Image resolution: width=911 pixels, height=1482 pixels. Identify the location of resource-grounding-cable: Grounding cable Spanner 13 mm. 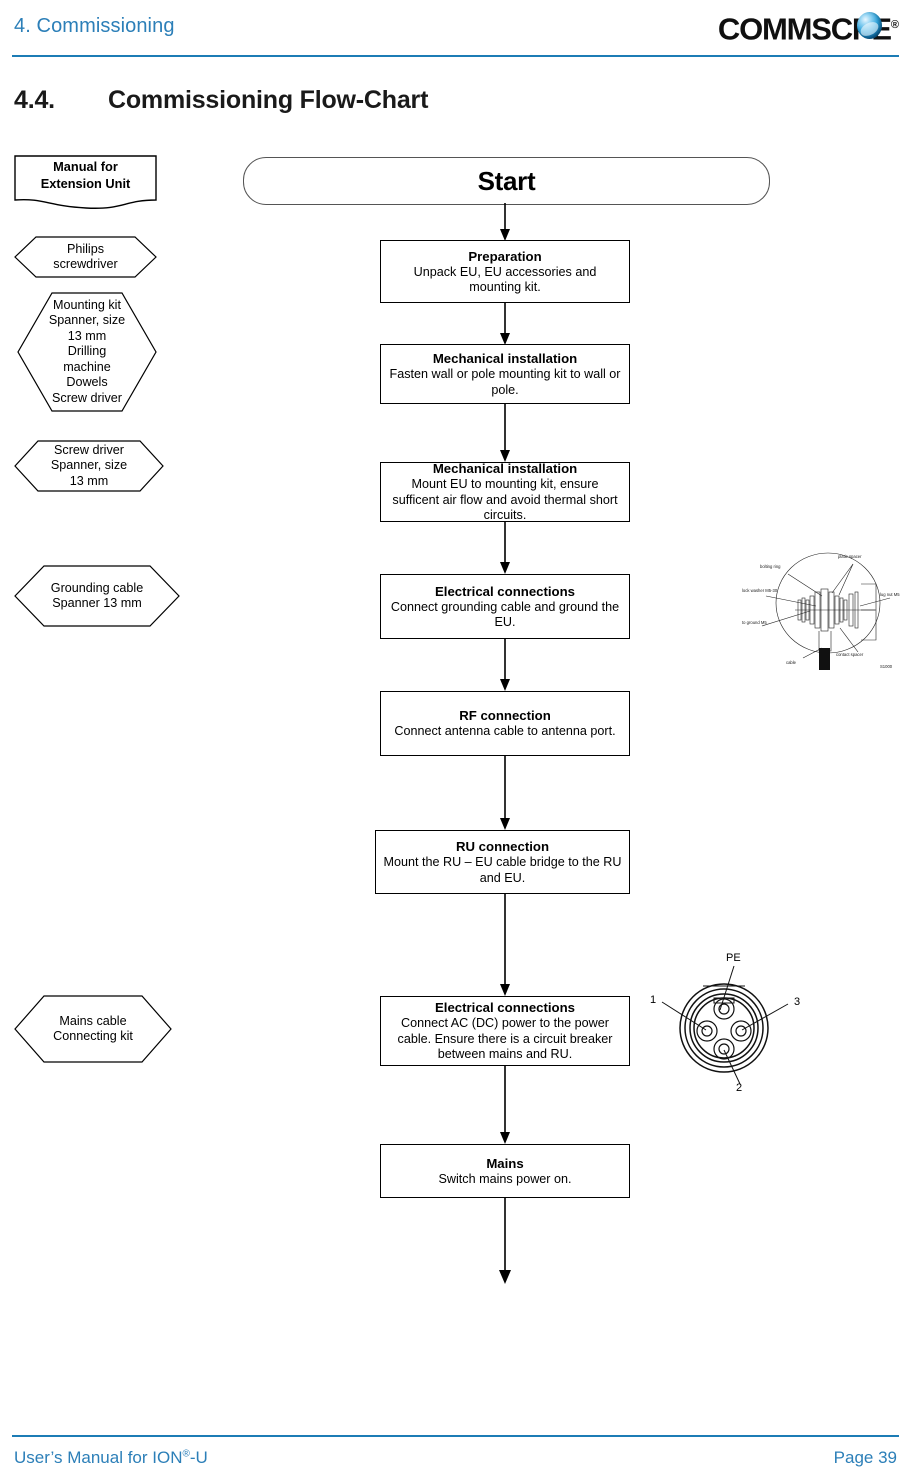
(97, 596).